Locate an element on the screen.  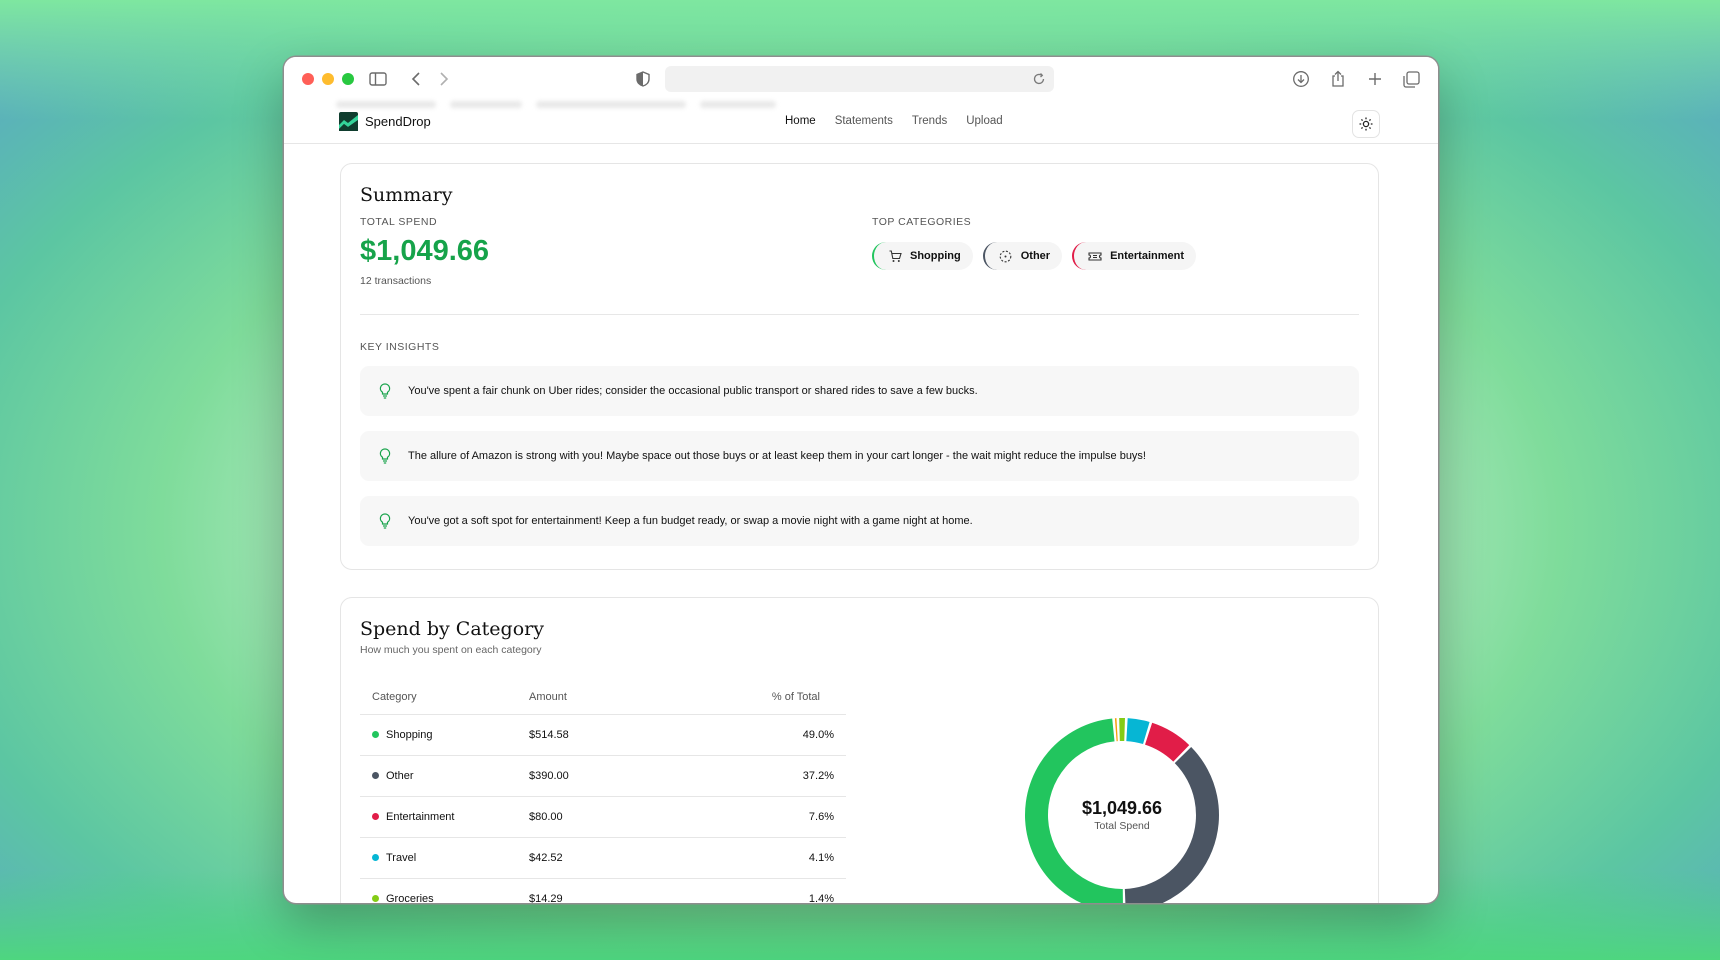
download-icon is located at coordinates (1301, 79).